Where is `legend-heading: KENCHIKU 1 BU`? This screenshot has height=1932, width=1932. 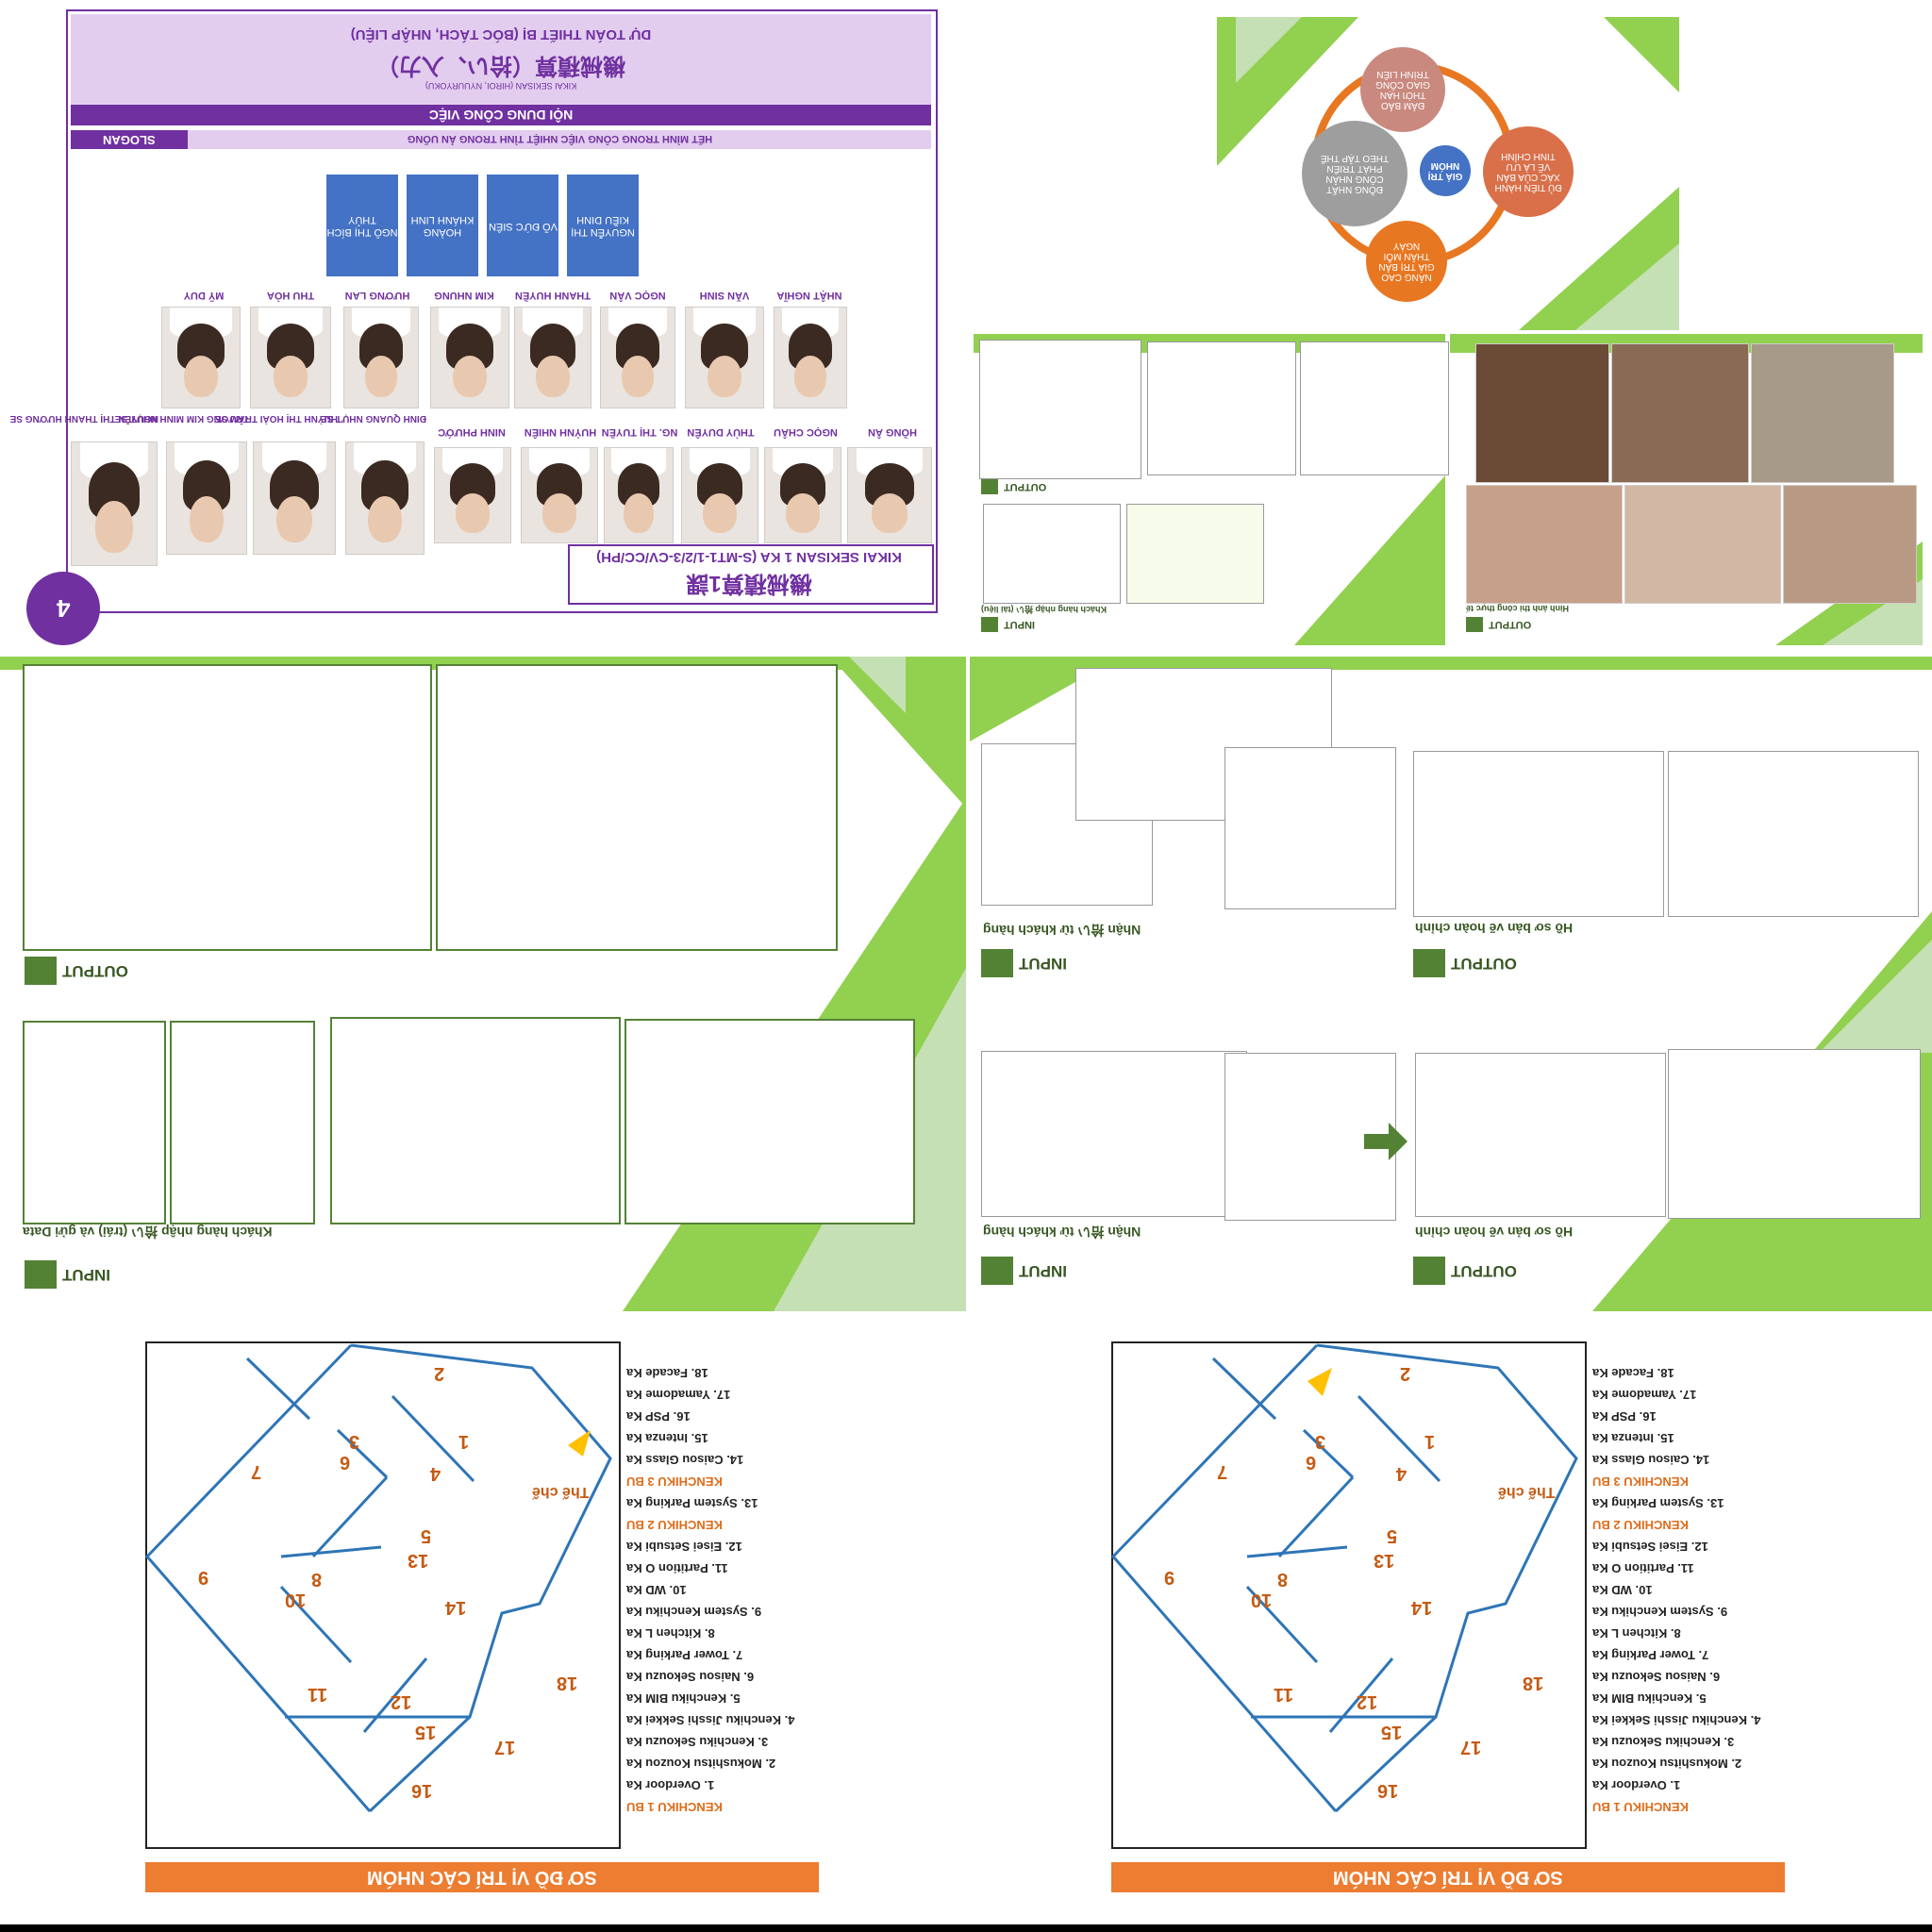 legend-heading: KENCHIKU 1 BU is located at coordinates (675, 1807).